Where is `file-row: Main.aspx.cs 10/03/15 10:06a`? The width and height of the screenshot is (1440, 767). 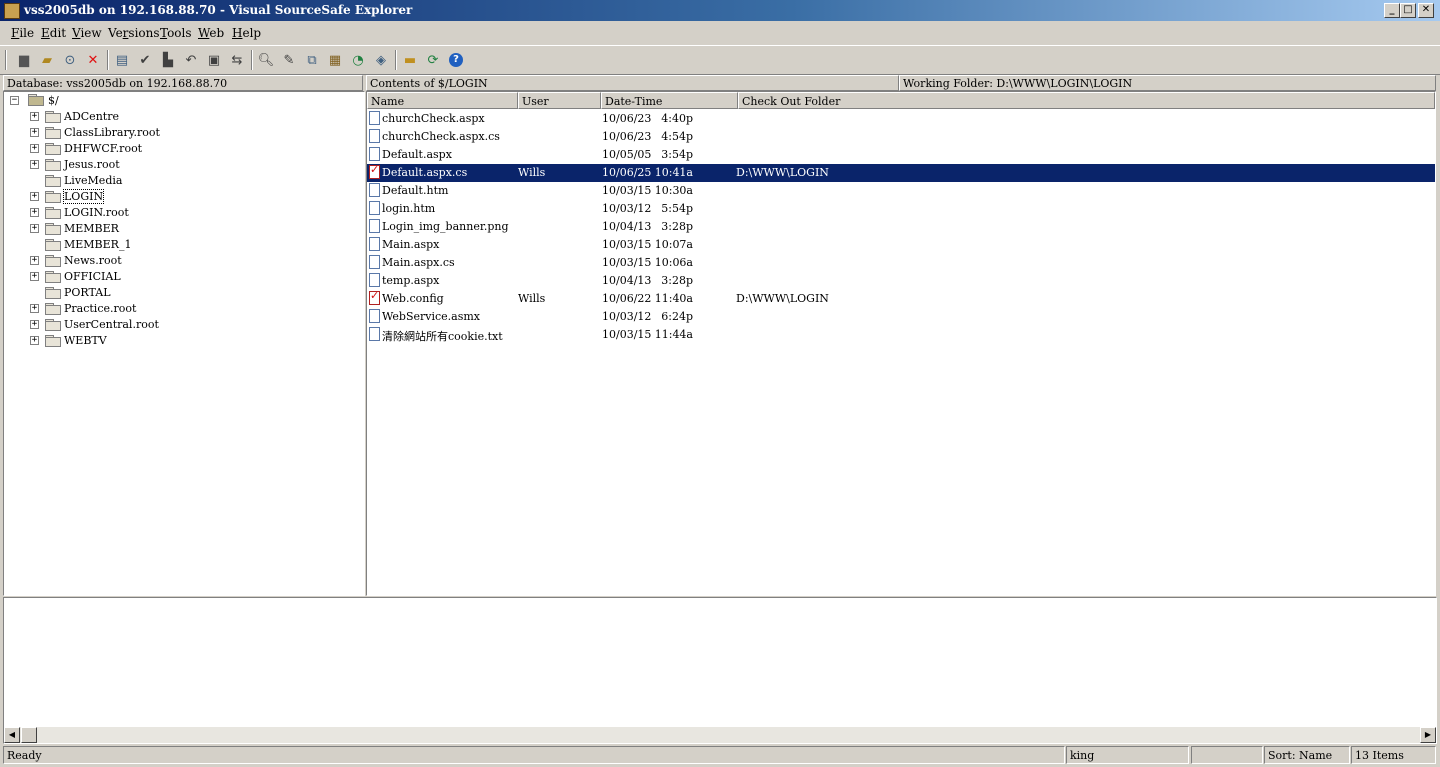 file-row: Main.aspx.cs 10/03/15 10:06a is located at coordinates (901, 263).